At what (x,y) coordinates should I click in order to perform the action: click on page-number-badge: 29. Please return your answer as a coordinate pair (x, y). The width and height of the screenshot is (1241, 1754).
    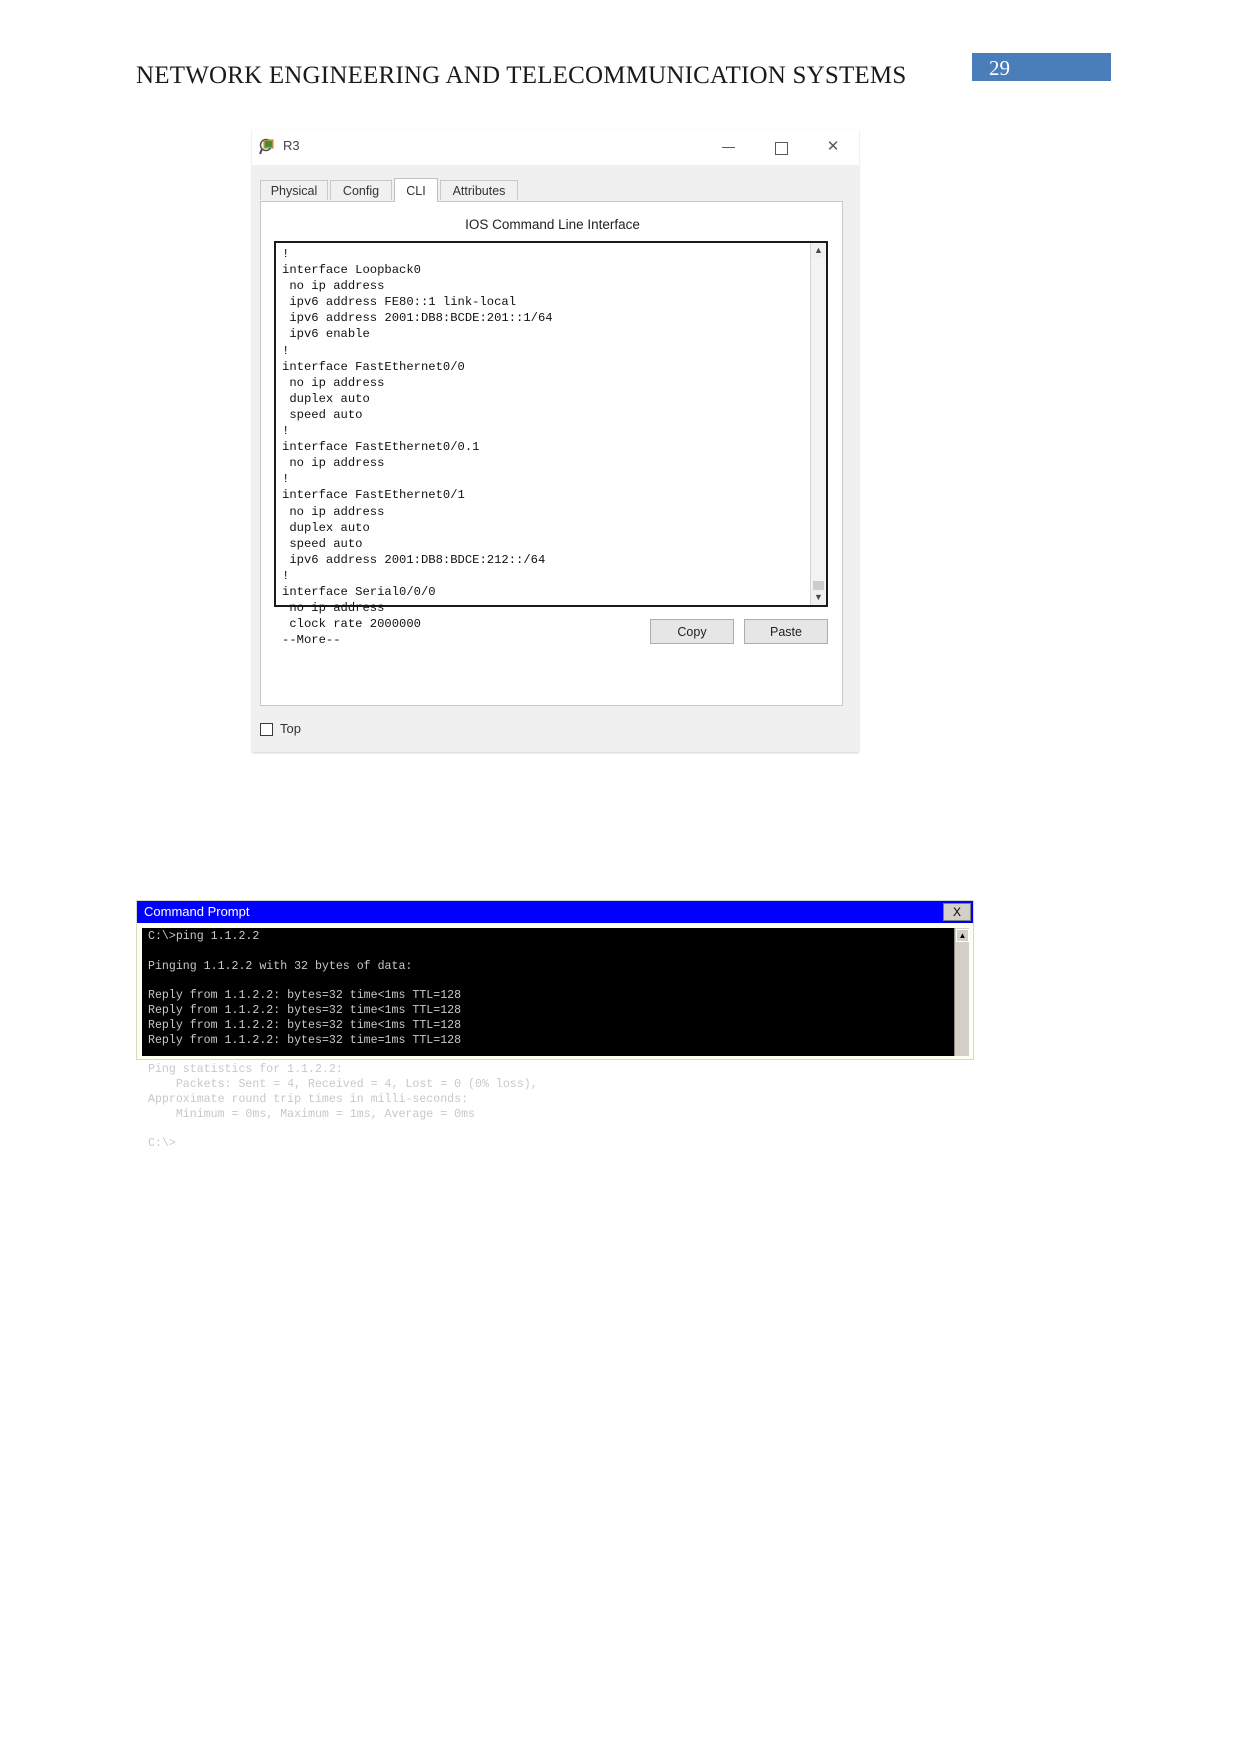
    Looking at the image, I should click on (1041, 67).